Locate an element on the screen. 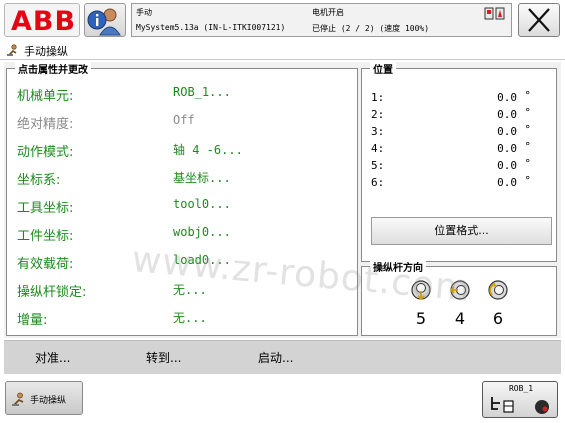 The height and width of the screenshot is (423, 565). position-group-title: 位置 is located at coordinates (383, 68).